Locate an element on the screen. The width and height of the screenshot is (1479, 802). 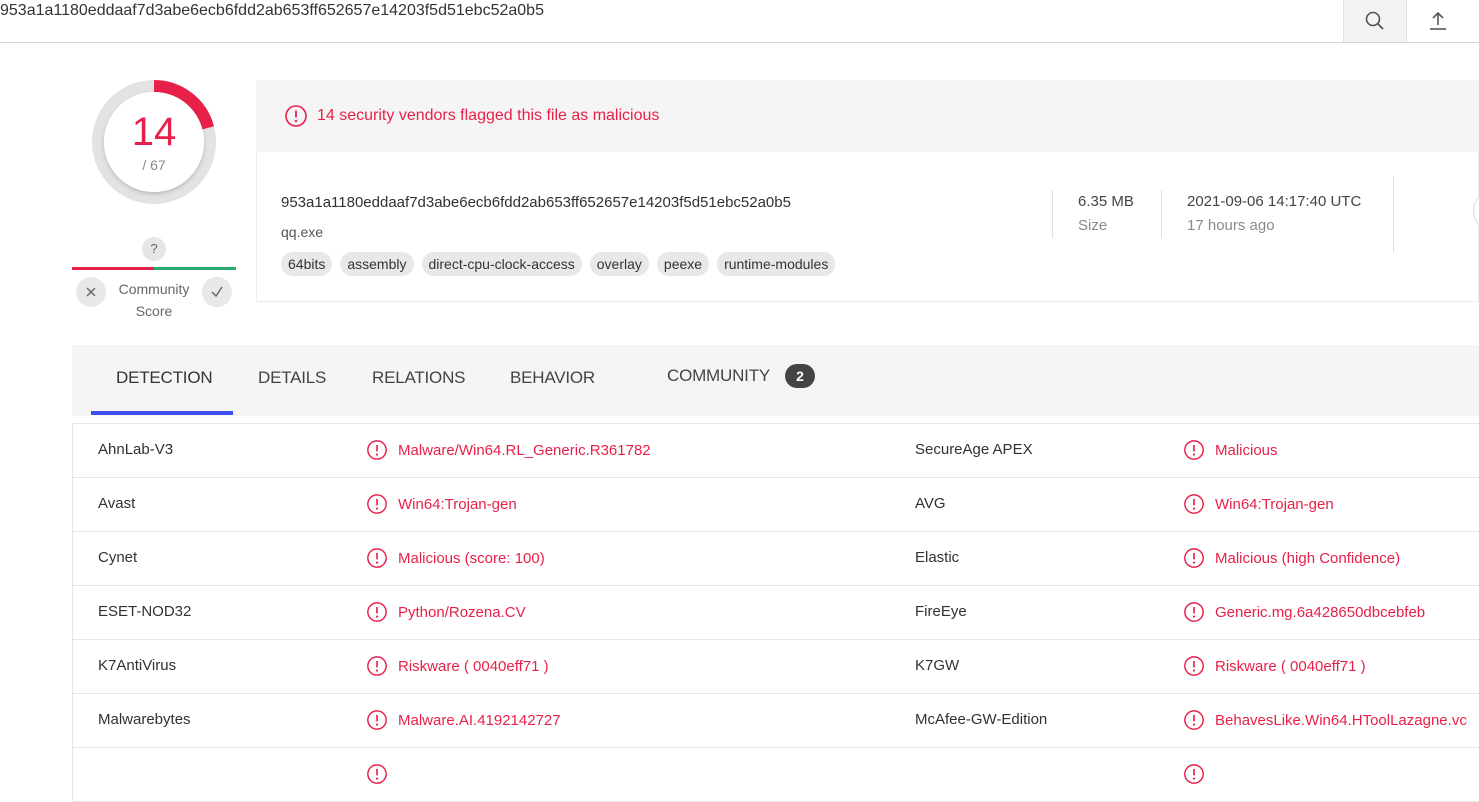
detection-result: BehavesLike.Win64.HToolLazagne.vc is located at coordinates (1325, 720).